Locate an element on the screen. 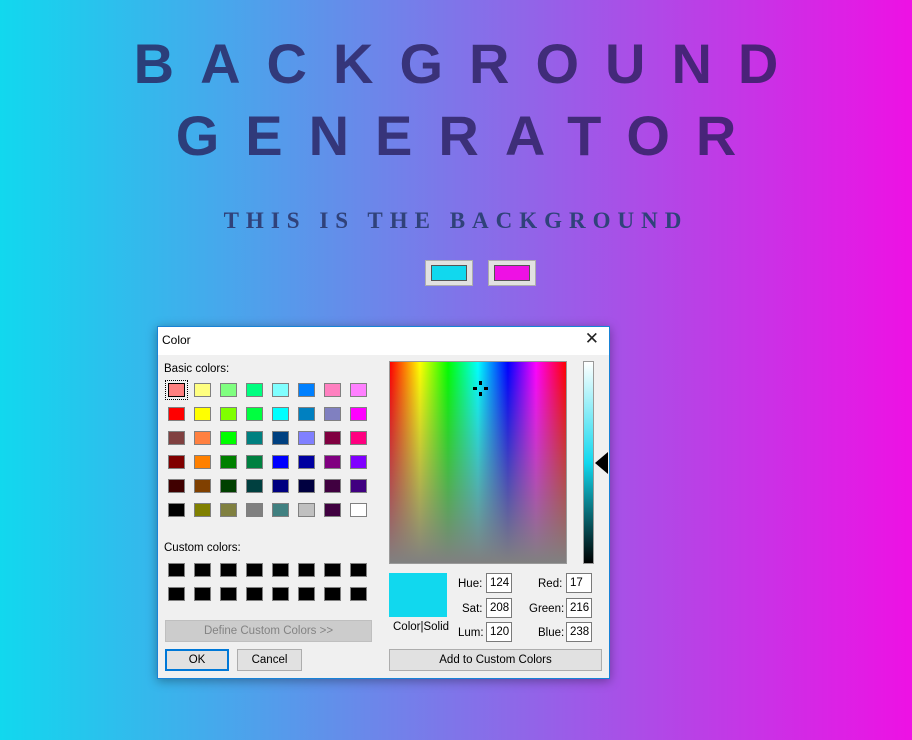 The height and width of the screenshot is (740, 912). close-icon: ✕ is located at coordinates (592, 339).